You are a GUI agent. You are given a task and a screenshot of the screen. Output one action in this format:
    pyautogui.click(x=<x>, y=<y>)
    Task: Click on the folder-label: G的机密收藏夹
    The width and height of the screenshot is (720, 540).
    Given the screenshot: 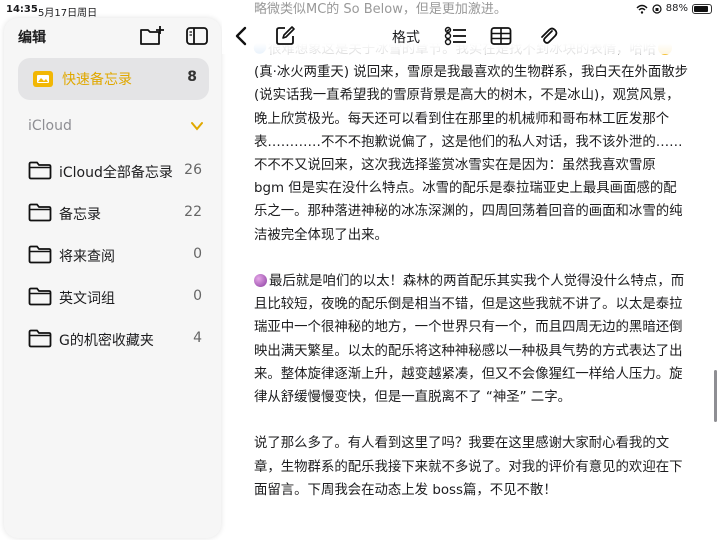 What is the action you would take?
    pyautogui.click(x=106, y=341)
    